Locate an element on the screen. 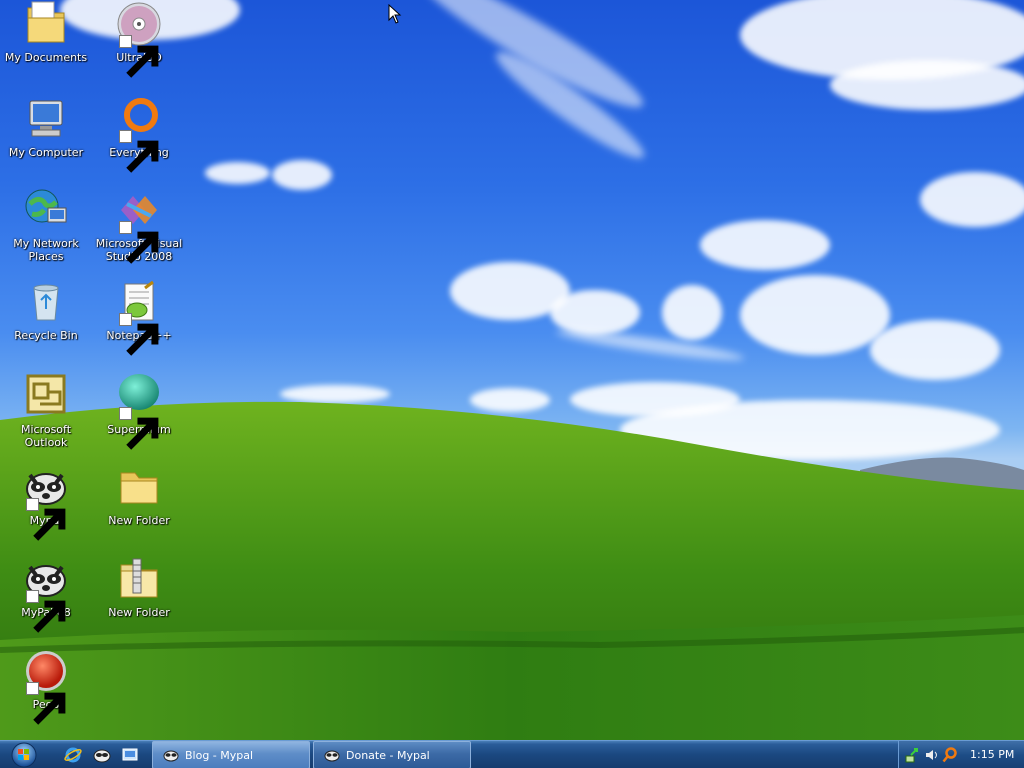 The image size is (1024, 768). quick-launch-show-desktop is located at coordinates (130, 755).